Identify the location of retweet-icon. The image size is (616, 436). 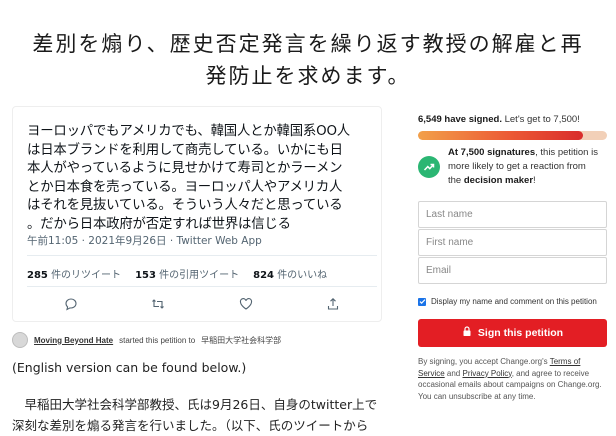
(158, 304).